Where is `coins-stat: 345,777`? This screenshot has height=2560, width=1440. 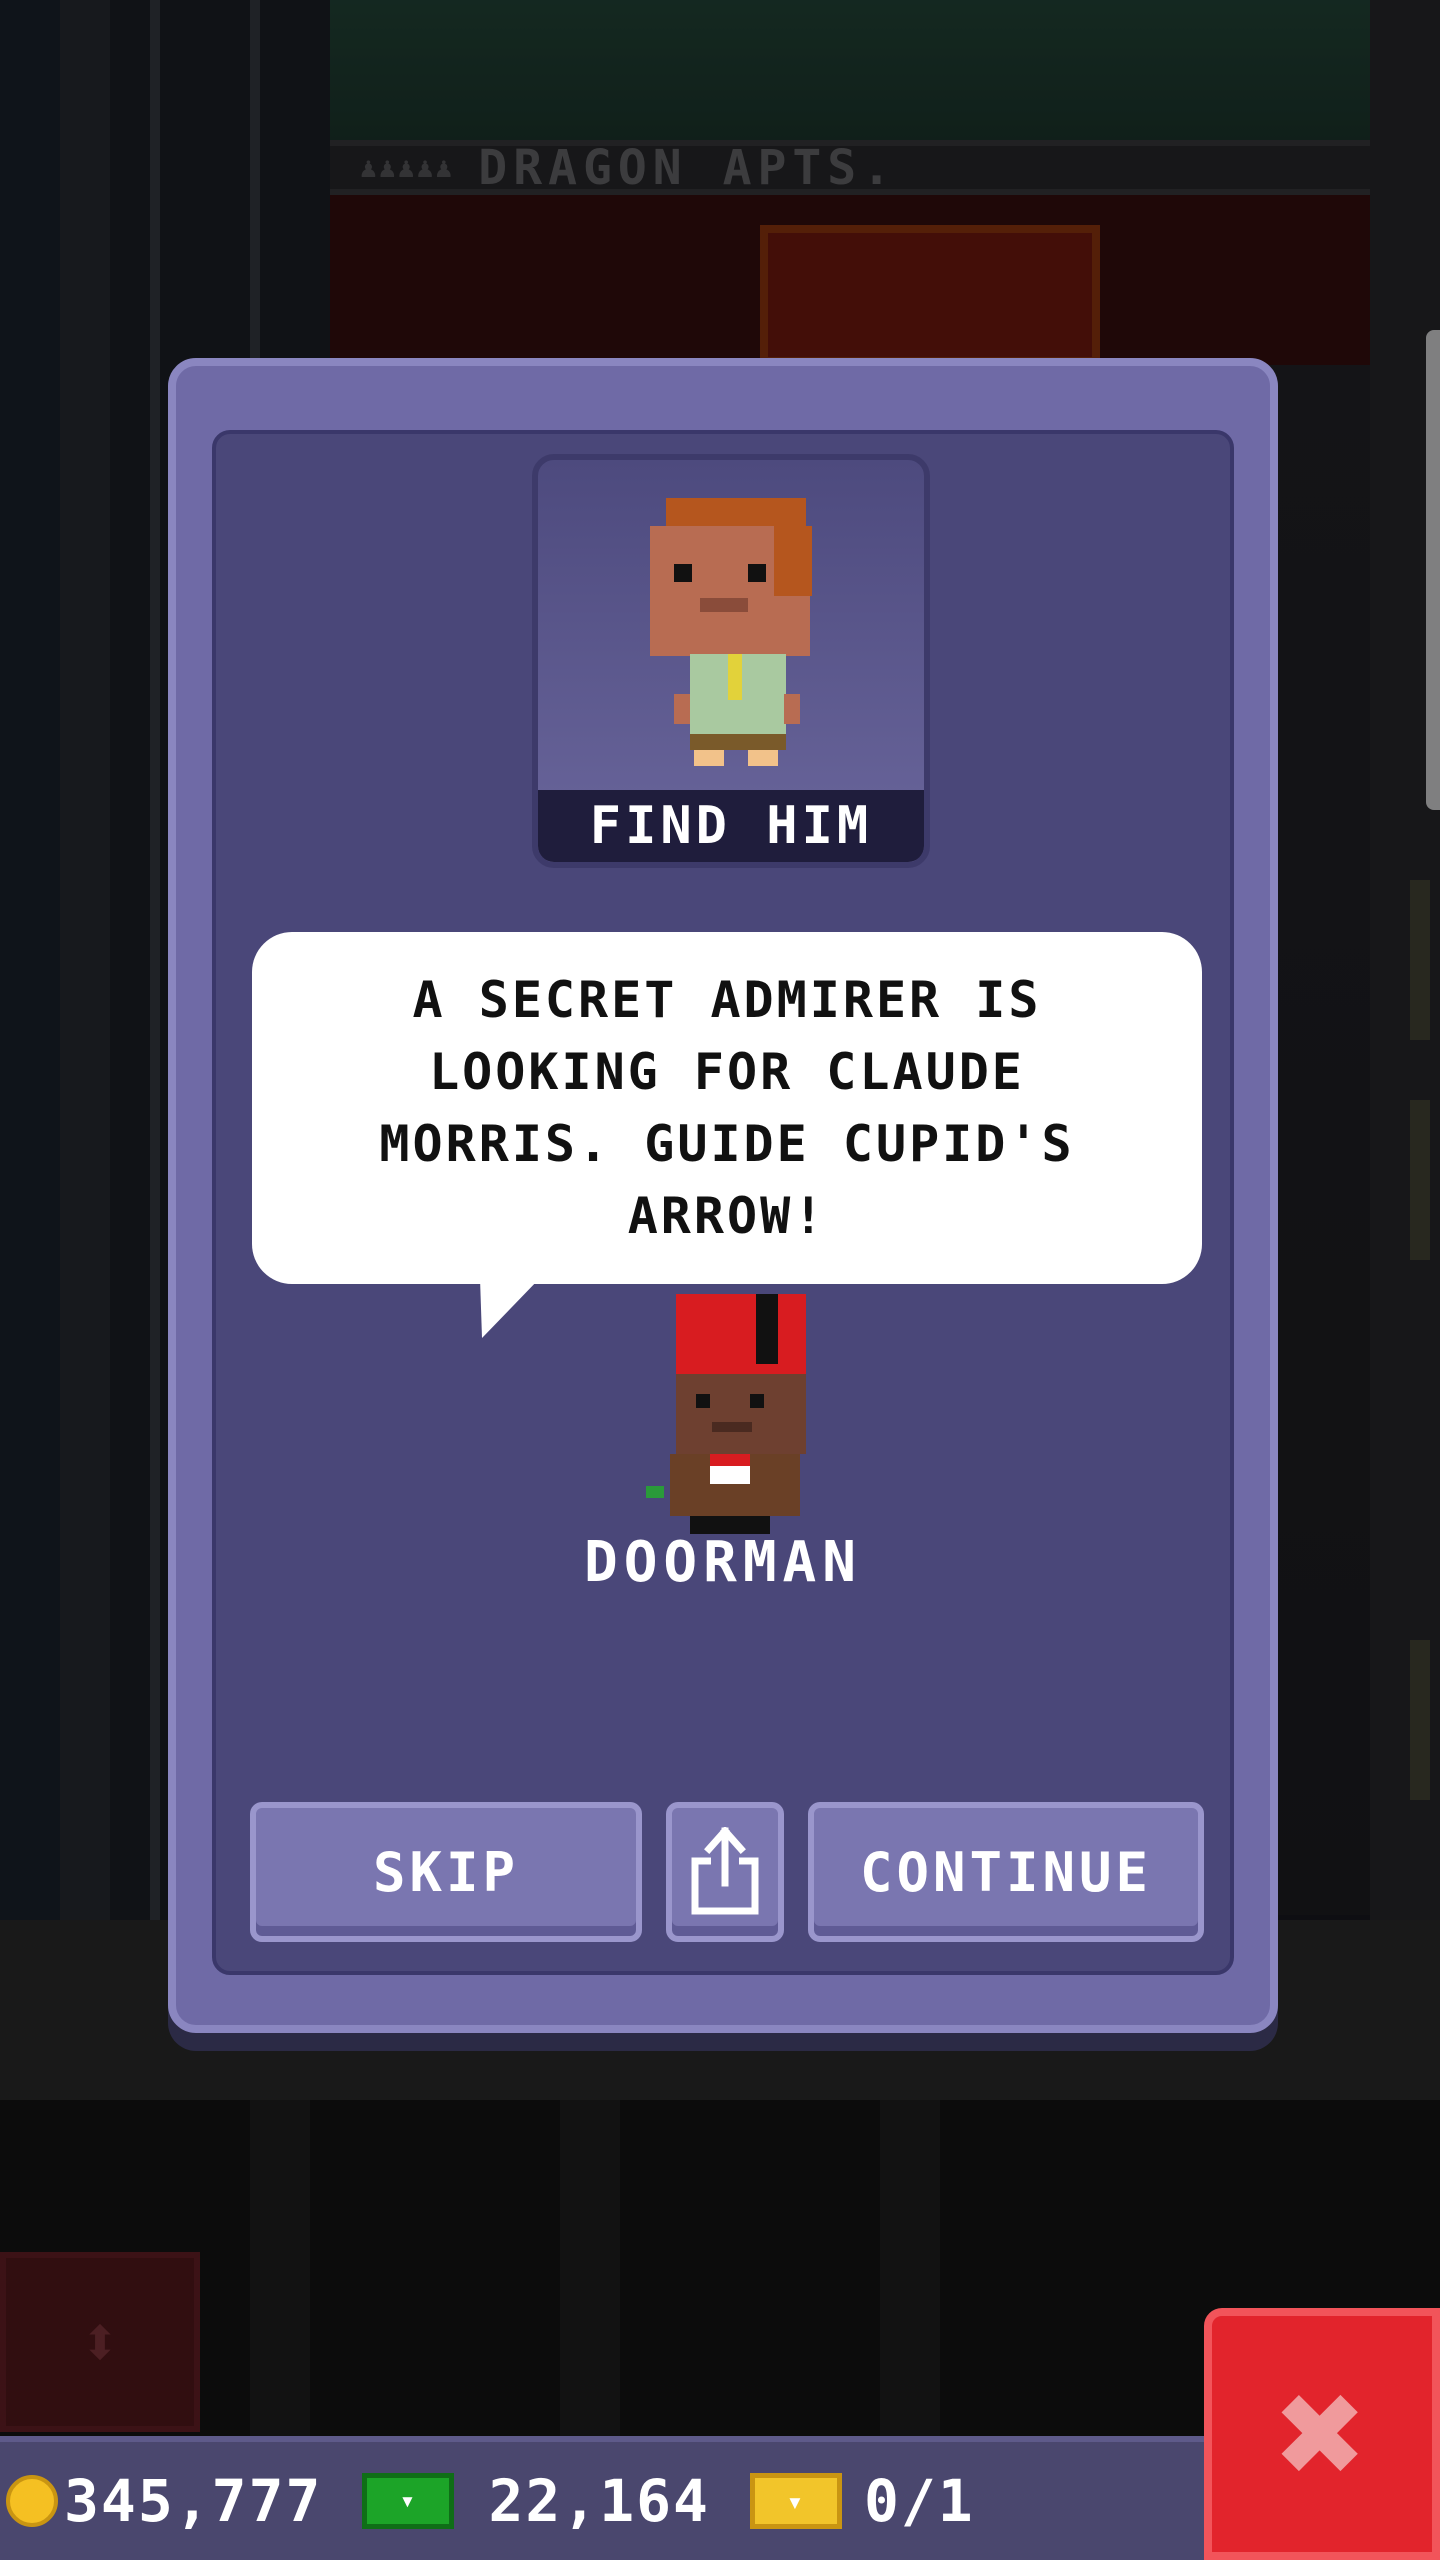 coins-stat: 345,777 is located at coordinates (164, 2501).